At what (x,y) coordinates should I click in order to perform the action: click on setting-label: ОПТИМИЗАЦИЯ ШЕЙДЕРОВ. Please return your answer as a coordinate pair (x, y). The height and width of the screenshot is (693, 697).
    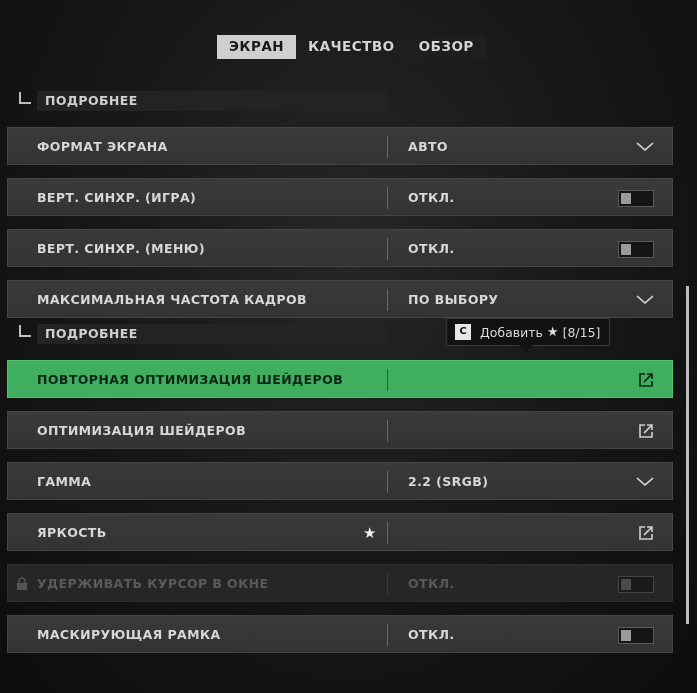
    Looking at the image, I should click on (141, 430).